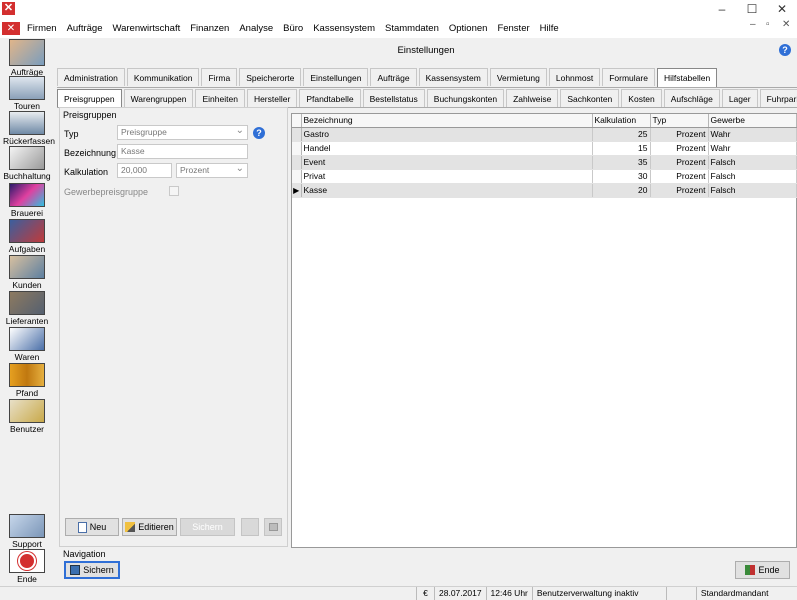  What do you see at coordinates (27, 544) in the screenshot?
I see `sidebar-item-label: Support` at bounding box center [27, 544].